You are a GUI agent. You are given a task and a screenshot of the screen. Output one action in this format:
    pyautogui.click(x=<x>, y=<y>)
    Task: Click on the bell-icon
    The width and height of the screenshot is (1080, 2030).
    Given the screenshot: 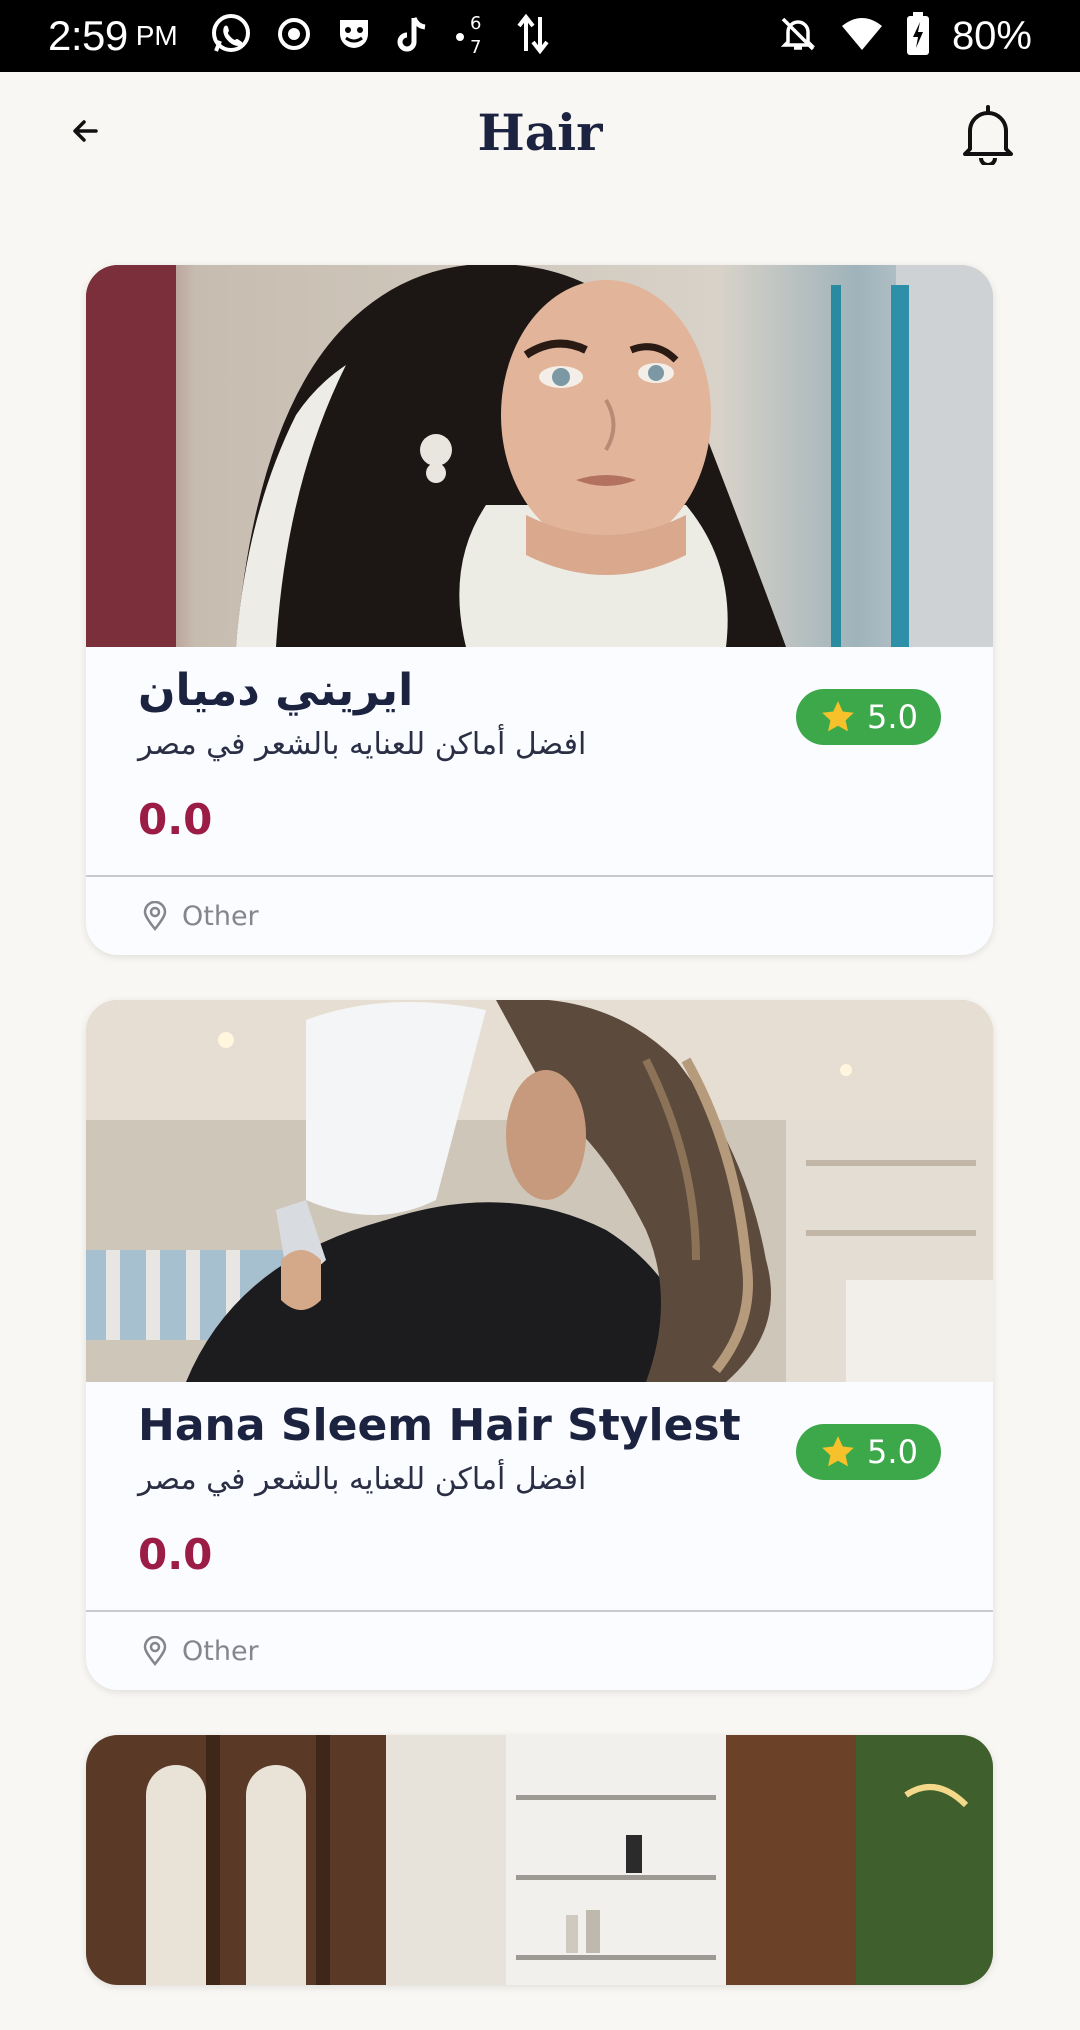 What is the action you would take?
    pyautogui.click(x=988, y=135)
    